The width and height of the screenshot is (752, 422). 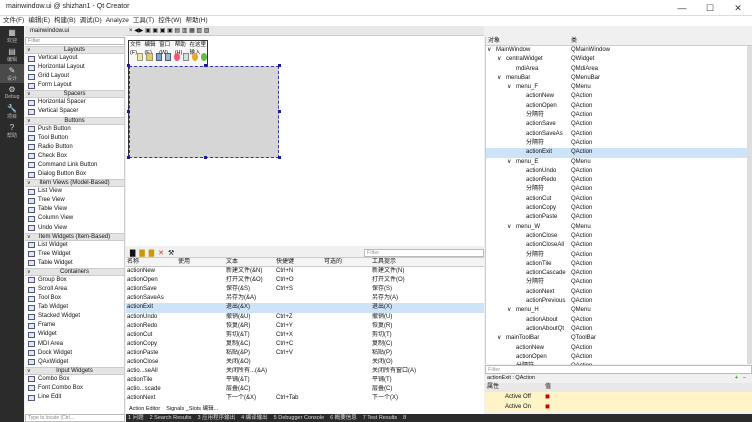 What do you see at coordinates (617, 124) in the screenshot?
I see `object-tree-row: actionSave QAction` at bounding box center [617, 124].